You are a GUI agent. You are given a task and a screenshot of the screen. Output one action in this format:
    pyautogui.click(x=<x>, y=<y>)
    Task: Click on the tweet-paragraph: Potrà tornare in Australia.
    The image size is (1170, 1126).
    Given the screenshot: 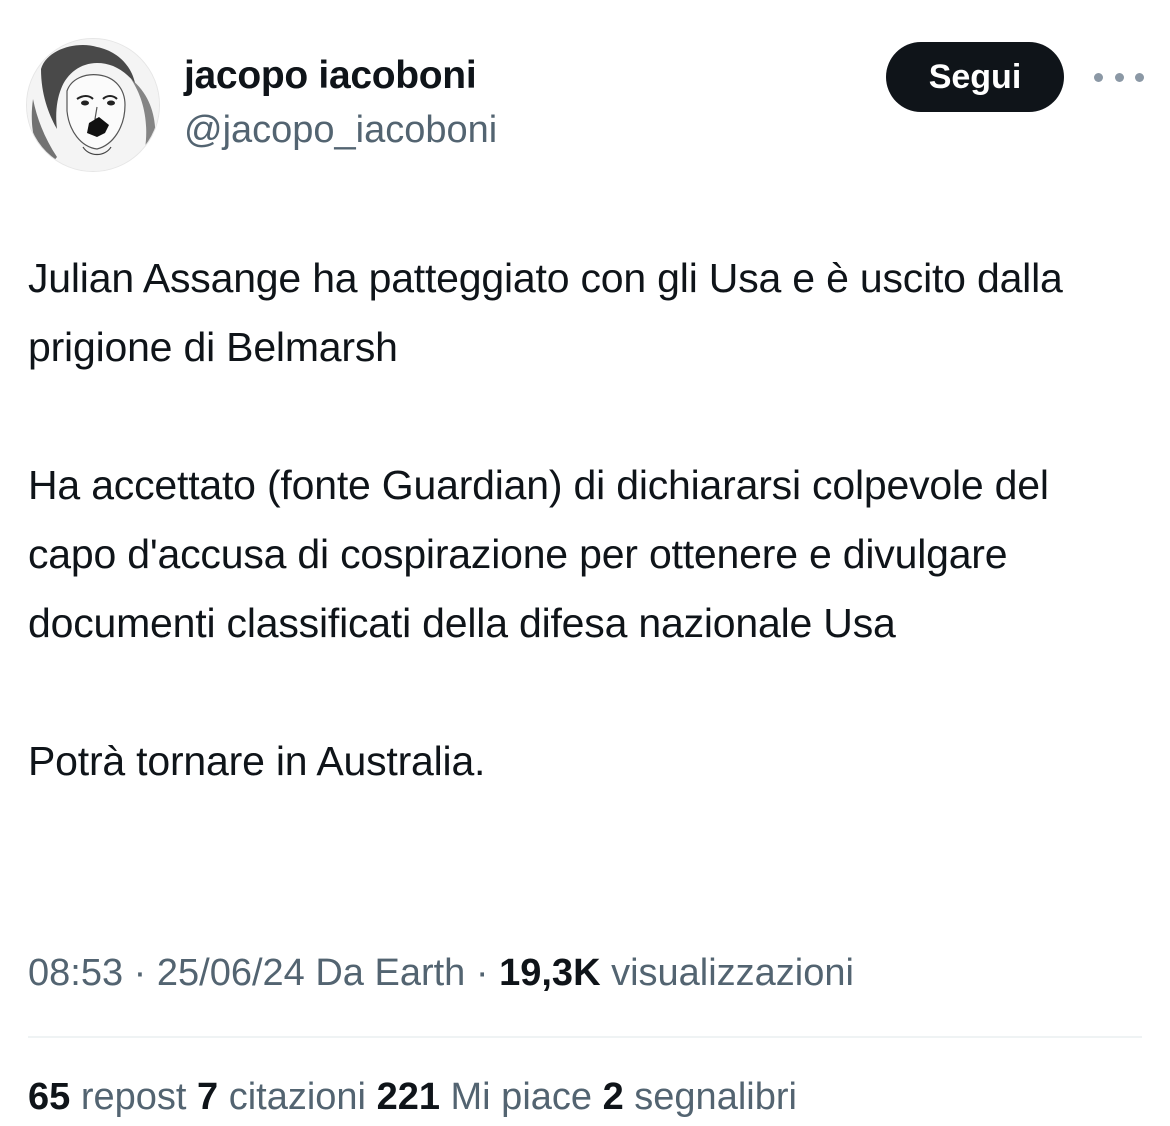 What is the action you would take?
    pyautogui.click(x=257, y=761)
    